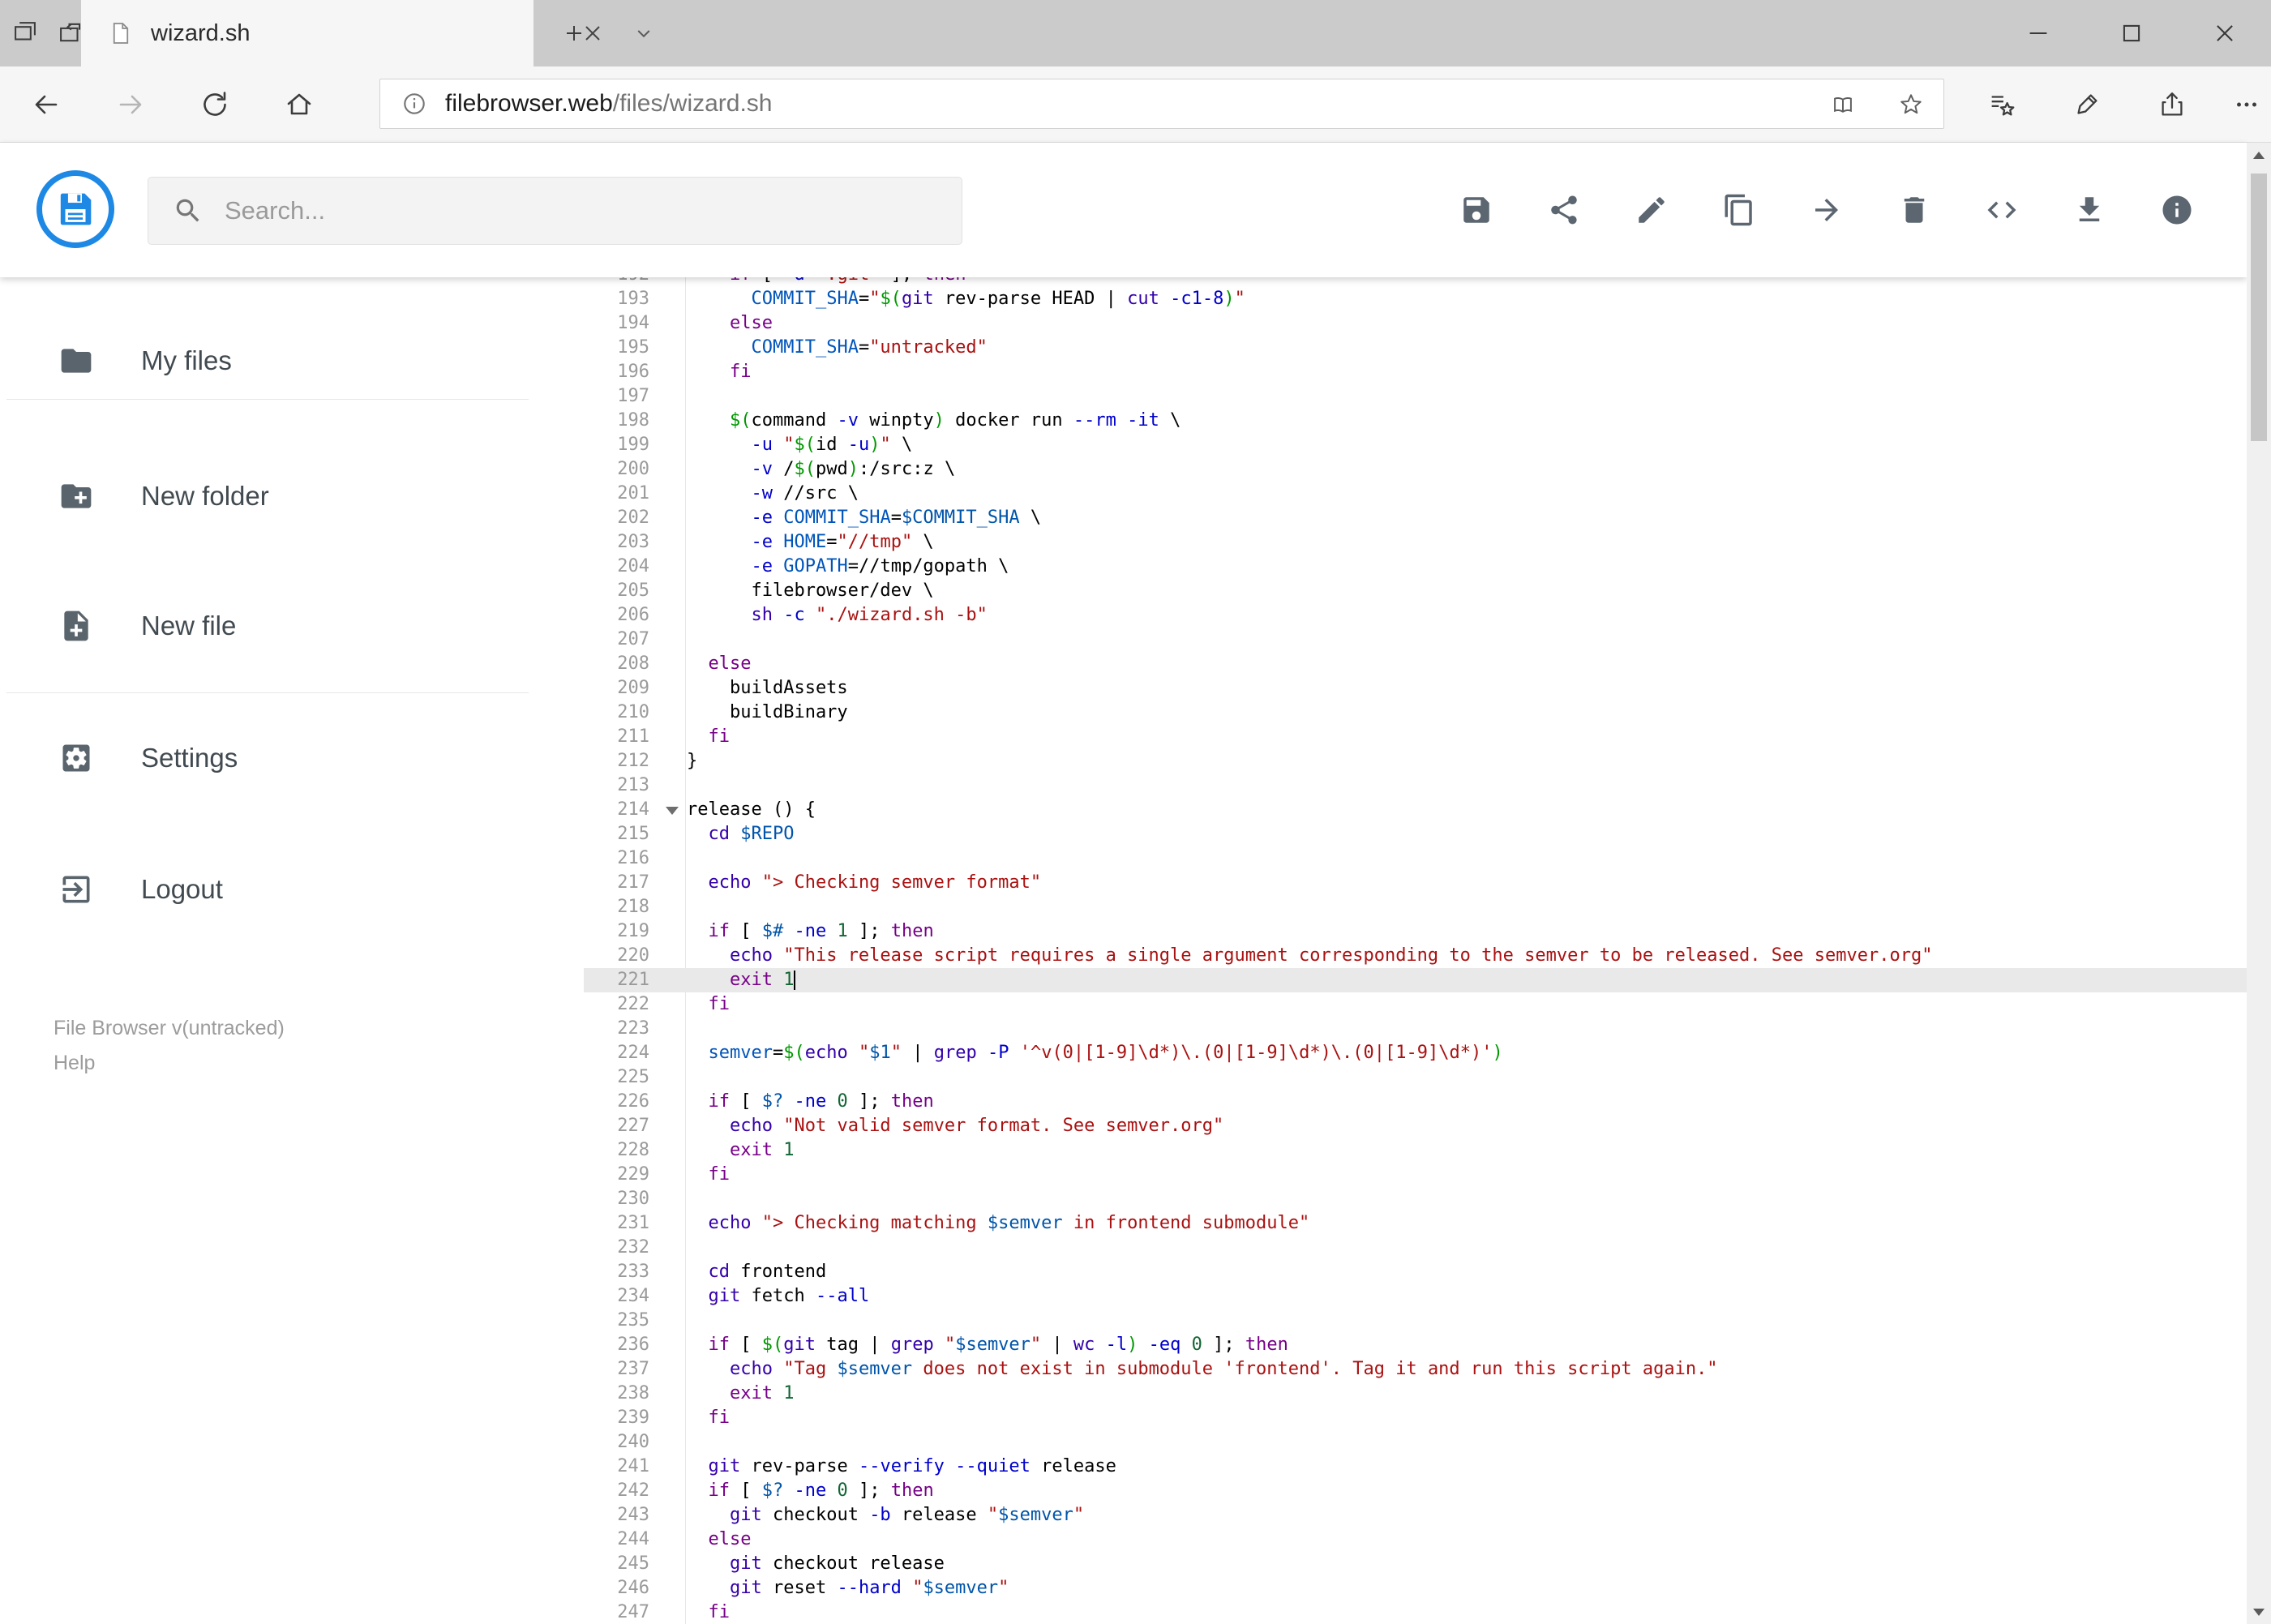  Describe the element at coordinates (1416, 786) in the screenshot. I see `code-line: 213` at that location.